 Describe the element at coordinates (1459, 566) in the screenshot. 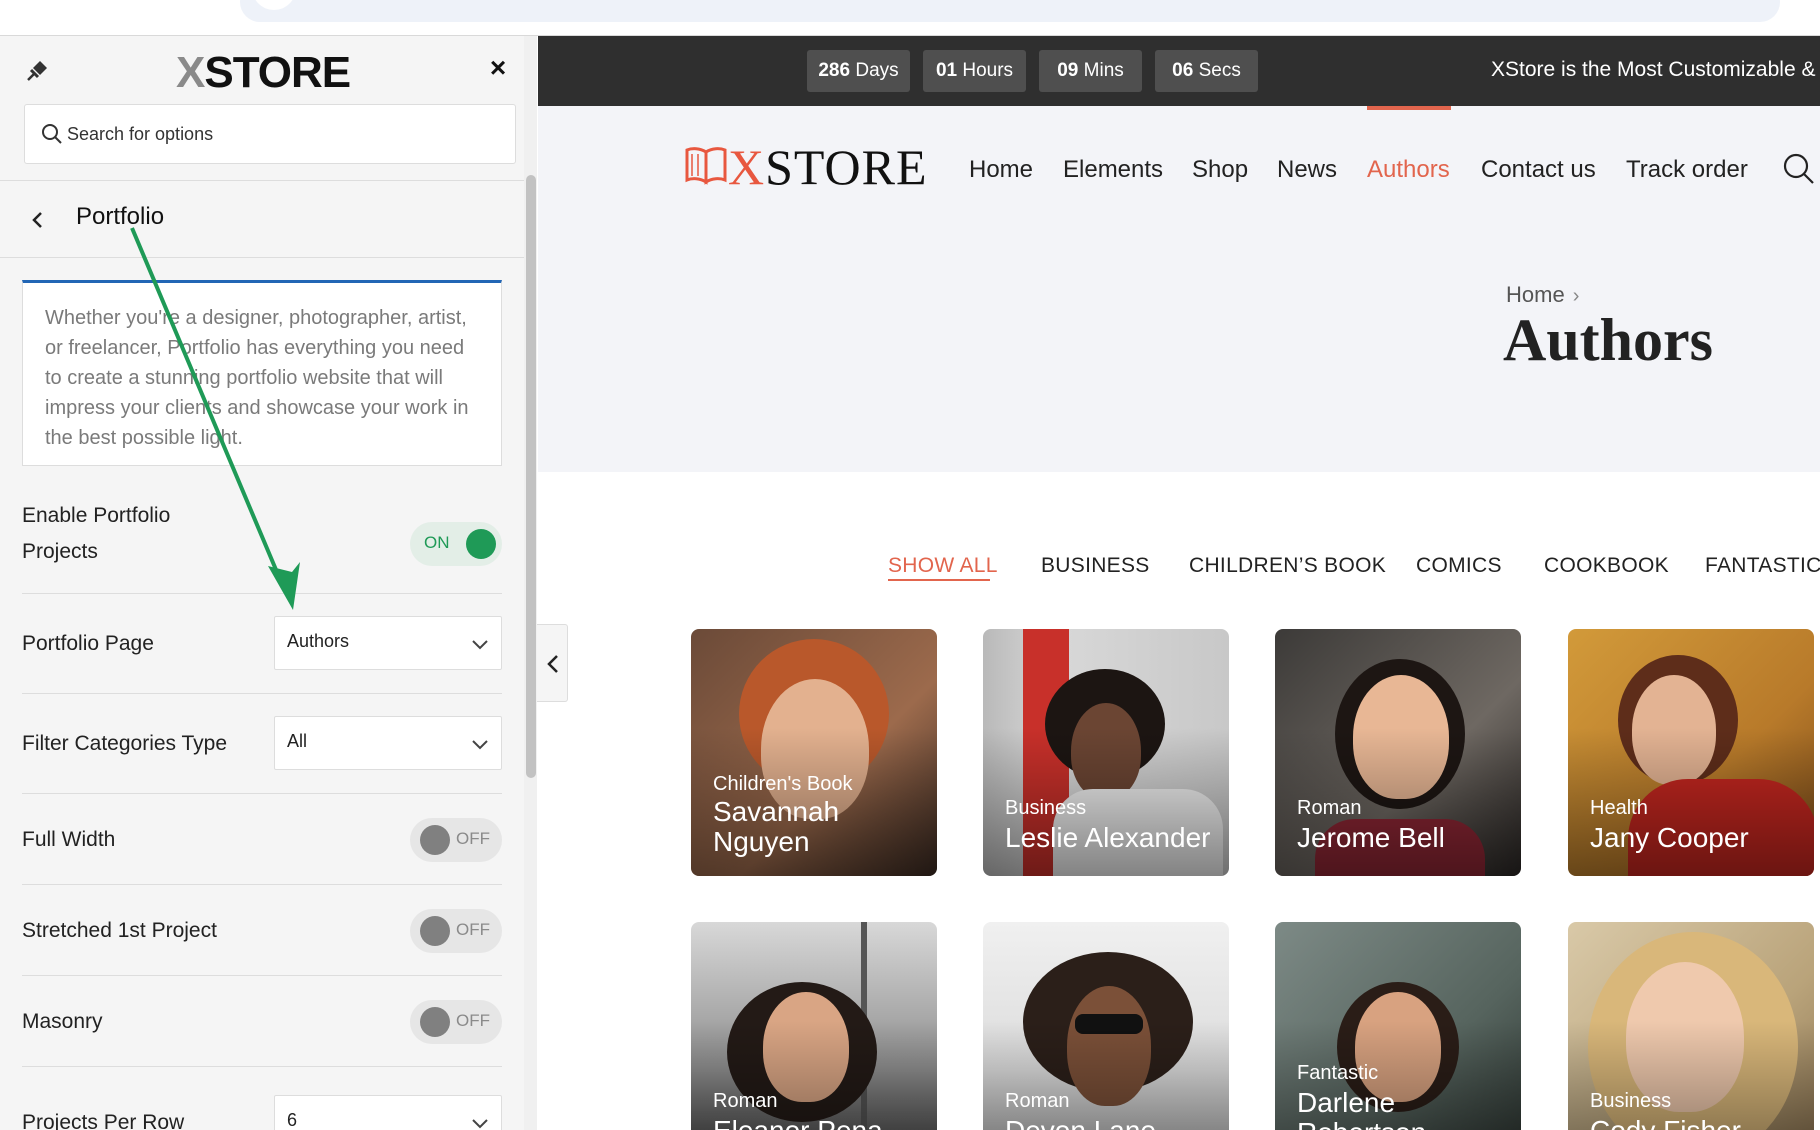

I see `filter-comics: COMICS` at that location.